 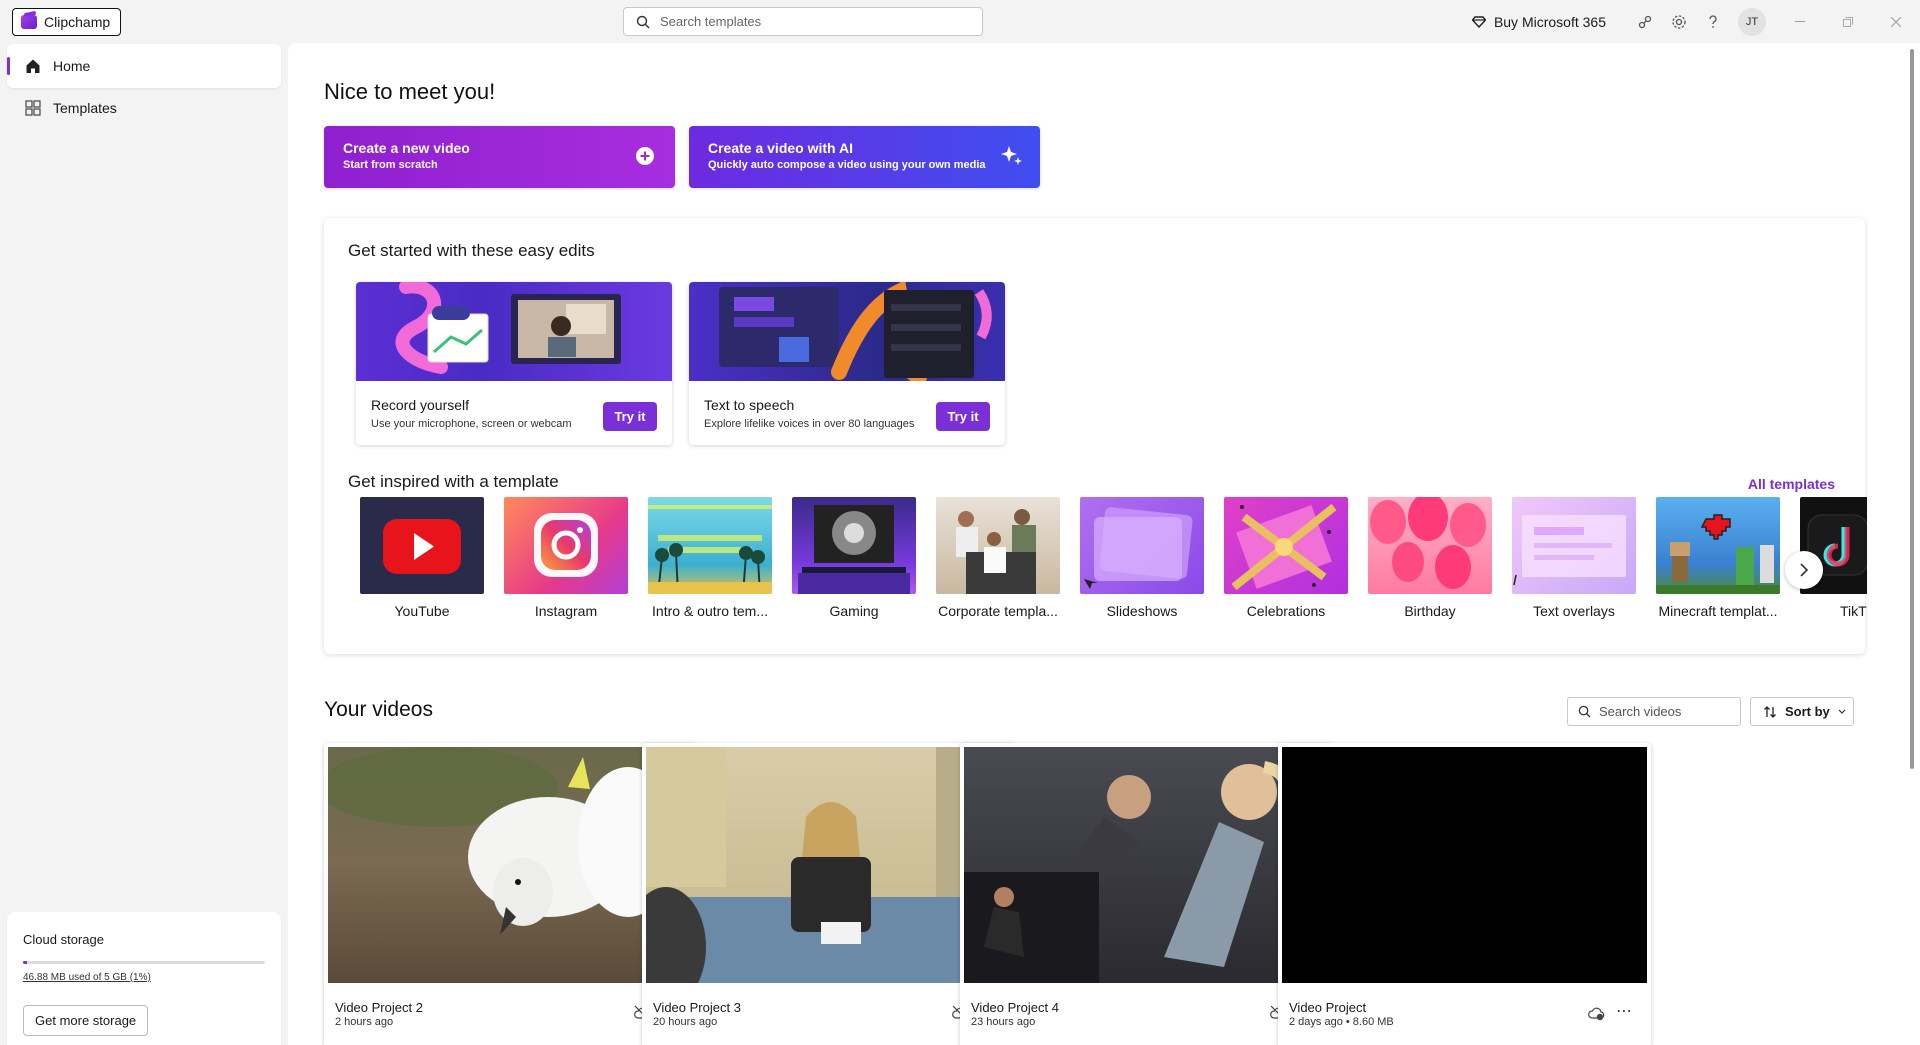 I want to click on restore-icon, so click(x=1848, y=21).